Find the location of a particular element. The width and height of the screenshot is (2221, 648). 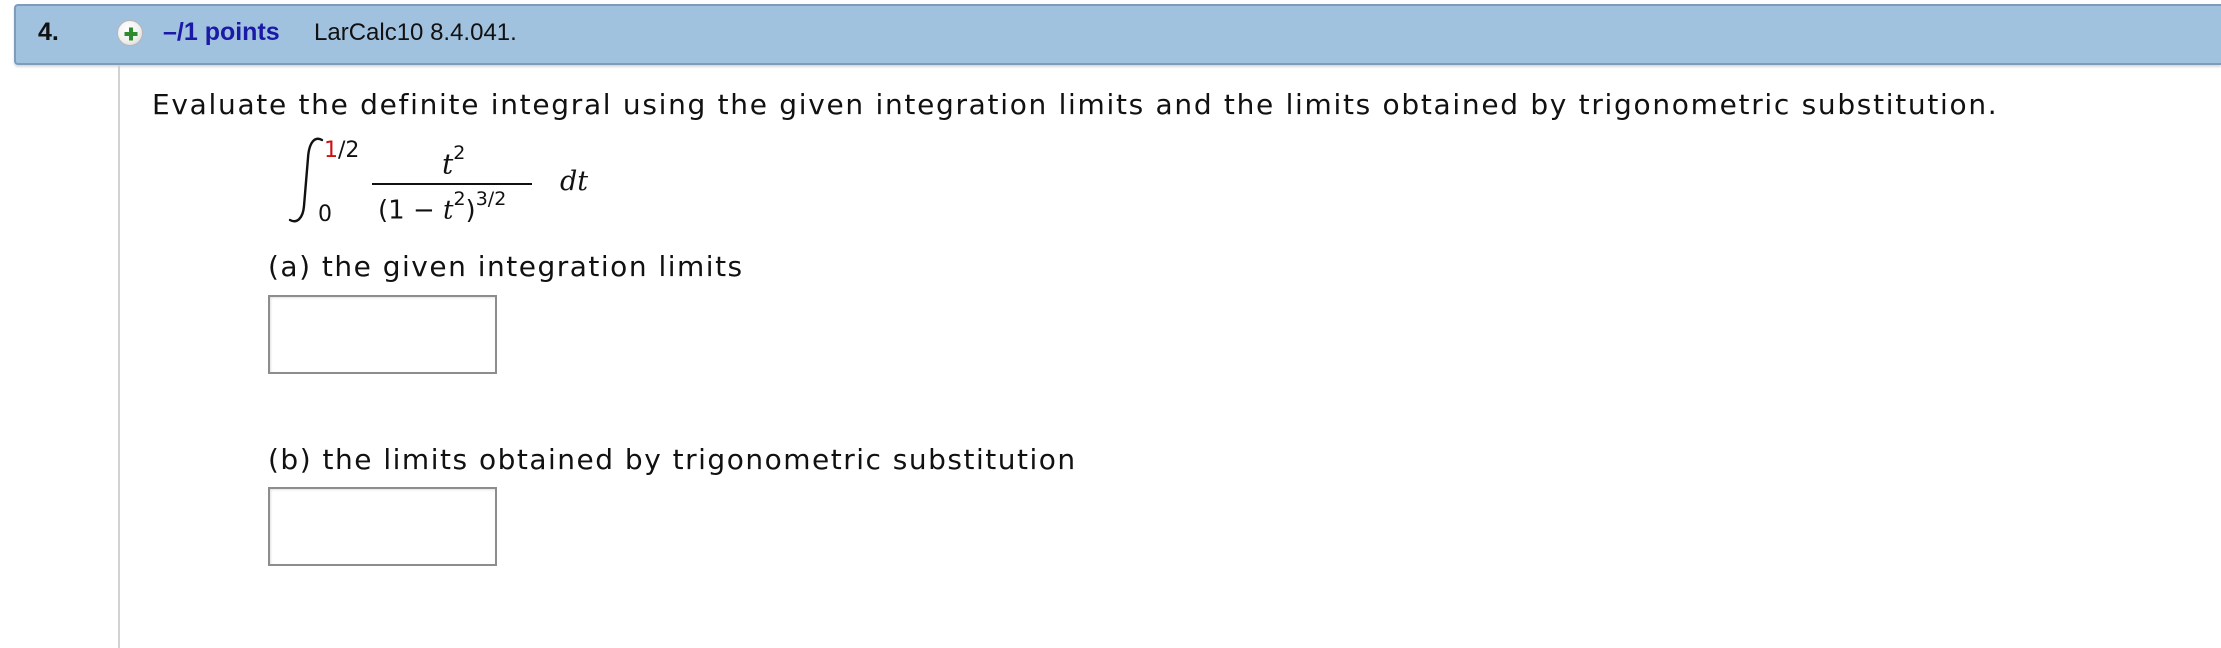

content-divider is located at coordinates (119, 356).